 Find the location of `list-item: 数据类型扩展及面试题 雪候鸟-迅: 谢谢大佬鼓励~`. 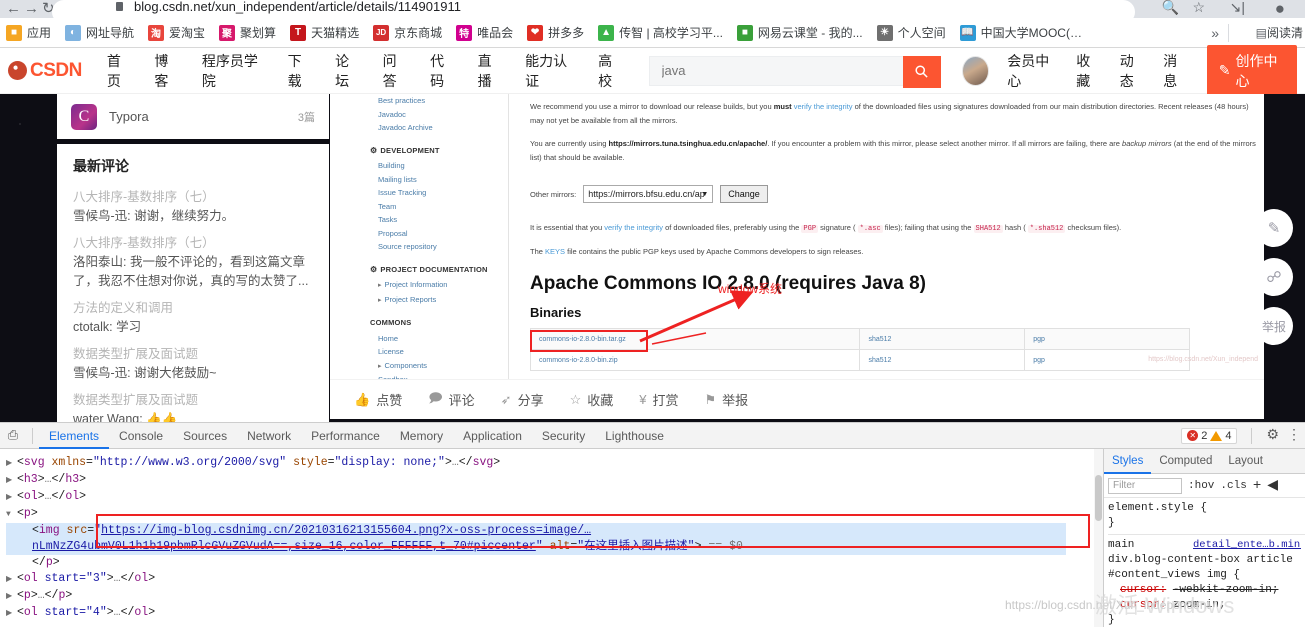

list-item: 数据类型扩展及面试题 雪候鸟-迅: 谢谢大佬鼓励~ is located at coordinates (193, 364).